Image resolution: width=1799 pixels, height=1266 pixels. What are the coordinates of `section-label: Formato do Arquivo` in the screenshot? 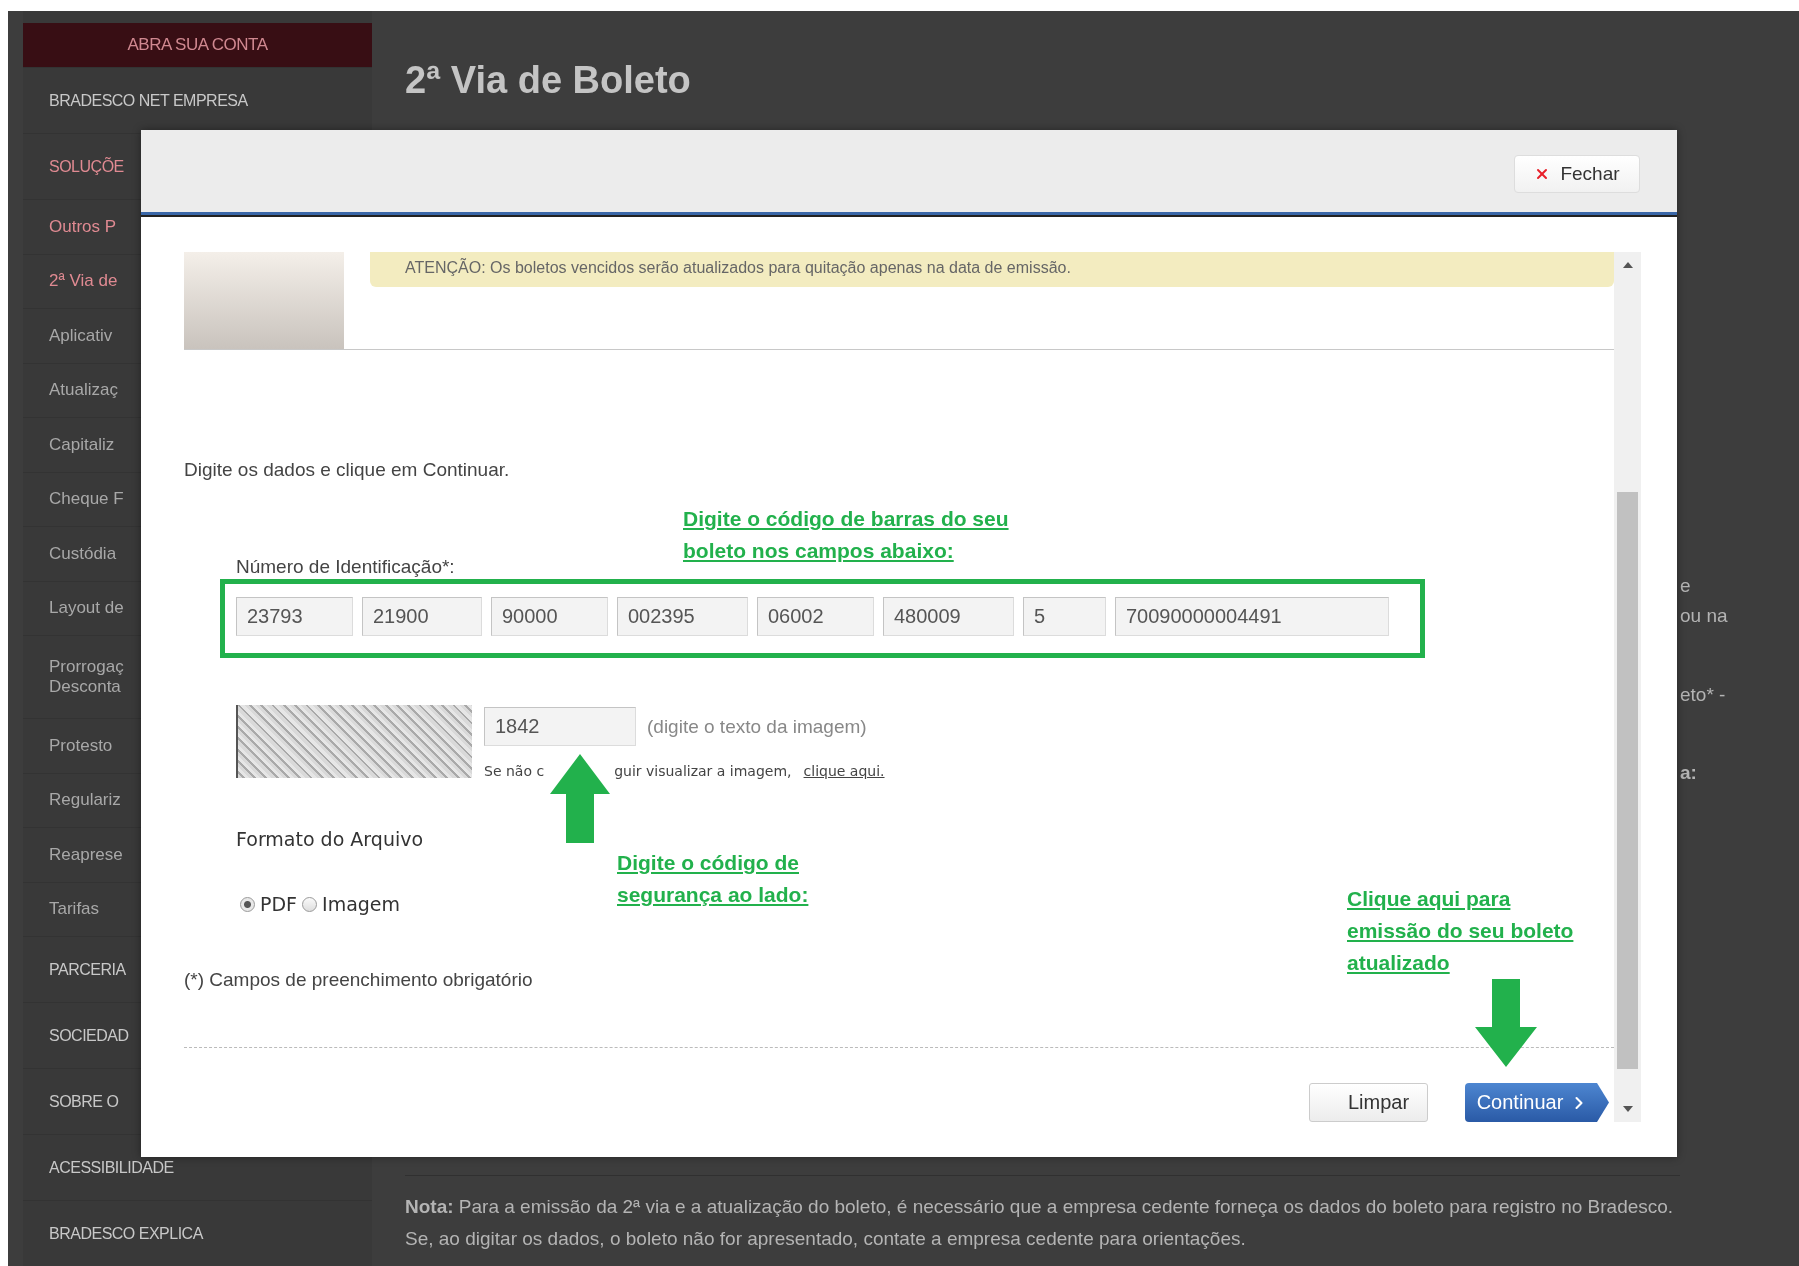 It's located at (330, 839).